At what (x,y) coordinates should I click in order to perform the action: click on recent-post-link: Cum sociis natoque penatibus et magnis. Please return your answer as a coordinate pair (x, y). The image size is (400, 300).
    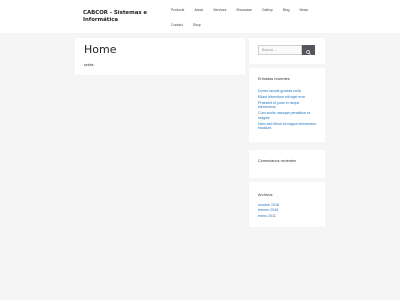
    Looking at the image, I should click on (284, 115).